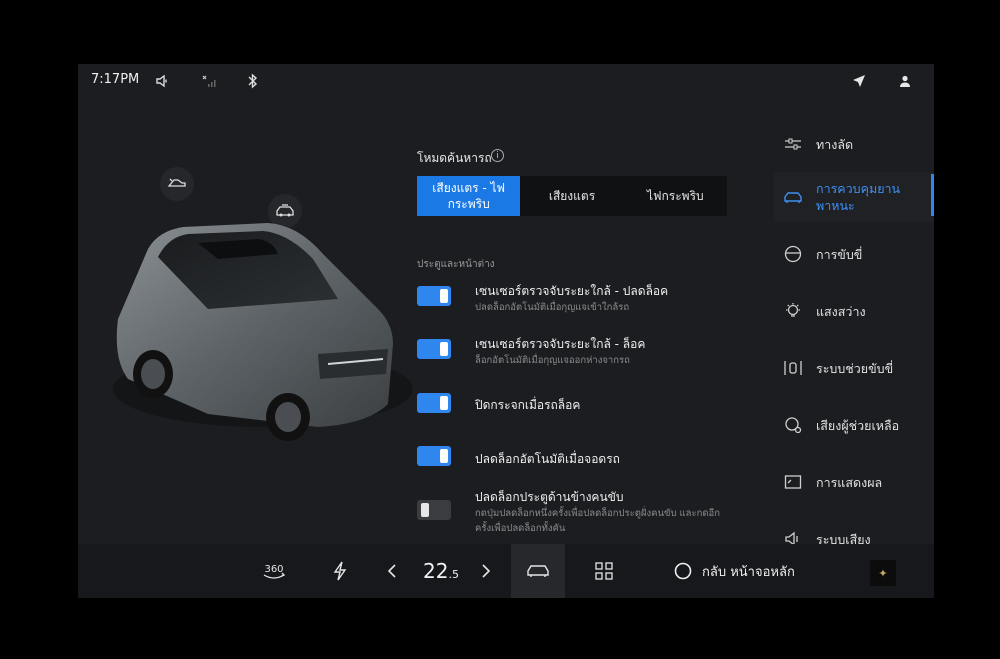 This screenshot has width=1000, height=659. I want to click on temperature-down-button, so click(392, 571).